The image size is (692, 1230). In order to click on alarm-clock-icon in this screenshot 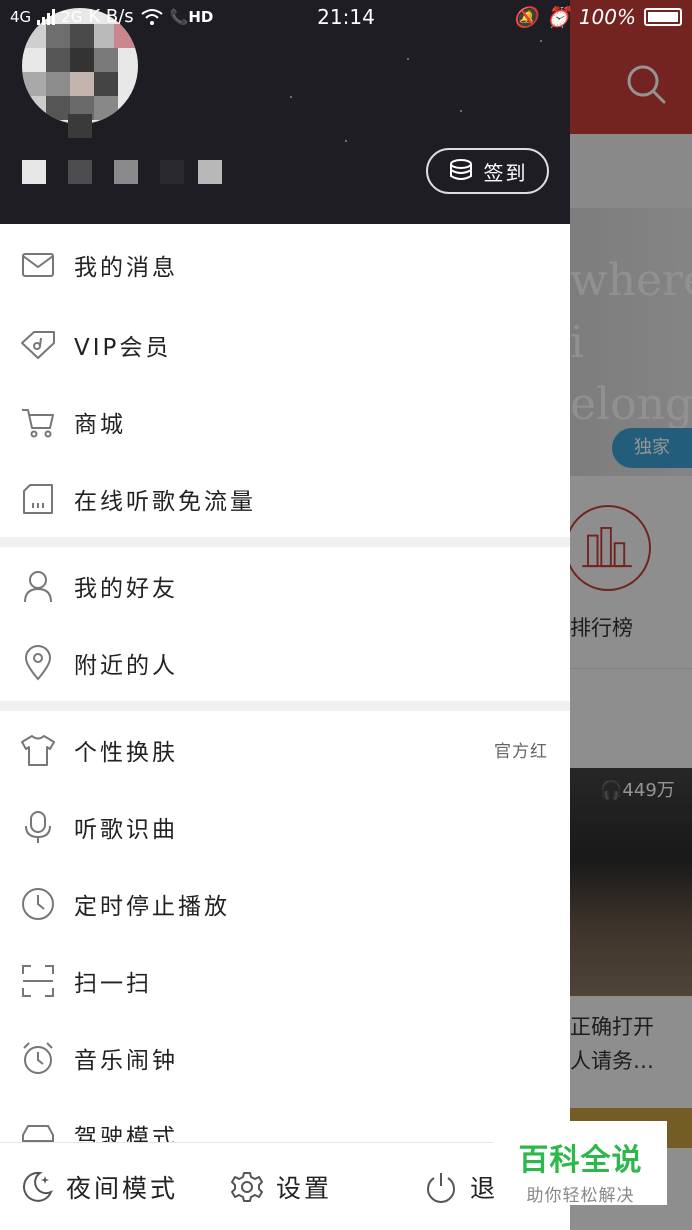, I will do `click(38, 1057)`.